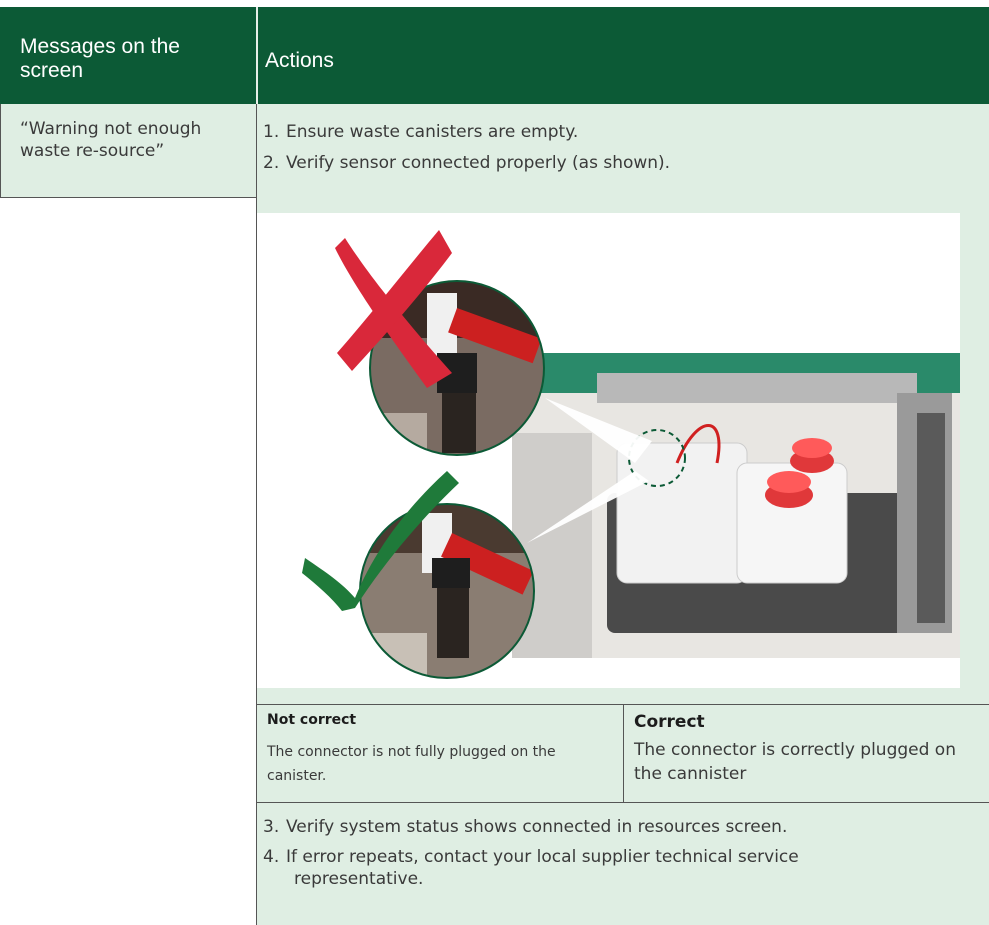 Image resolution: width=989 pixels, height=925 pixels. I want to click on correct-connection-detail, so click(447, 591).